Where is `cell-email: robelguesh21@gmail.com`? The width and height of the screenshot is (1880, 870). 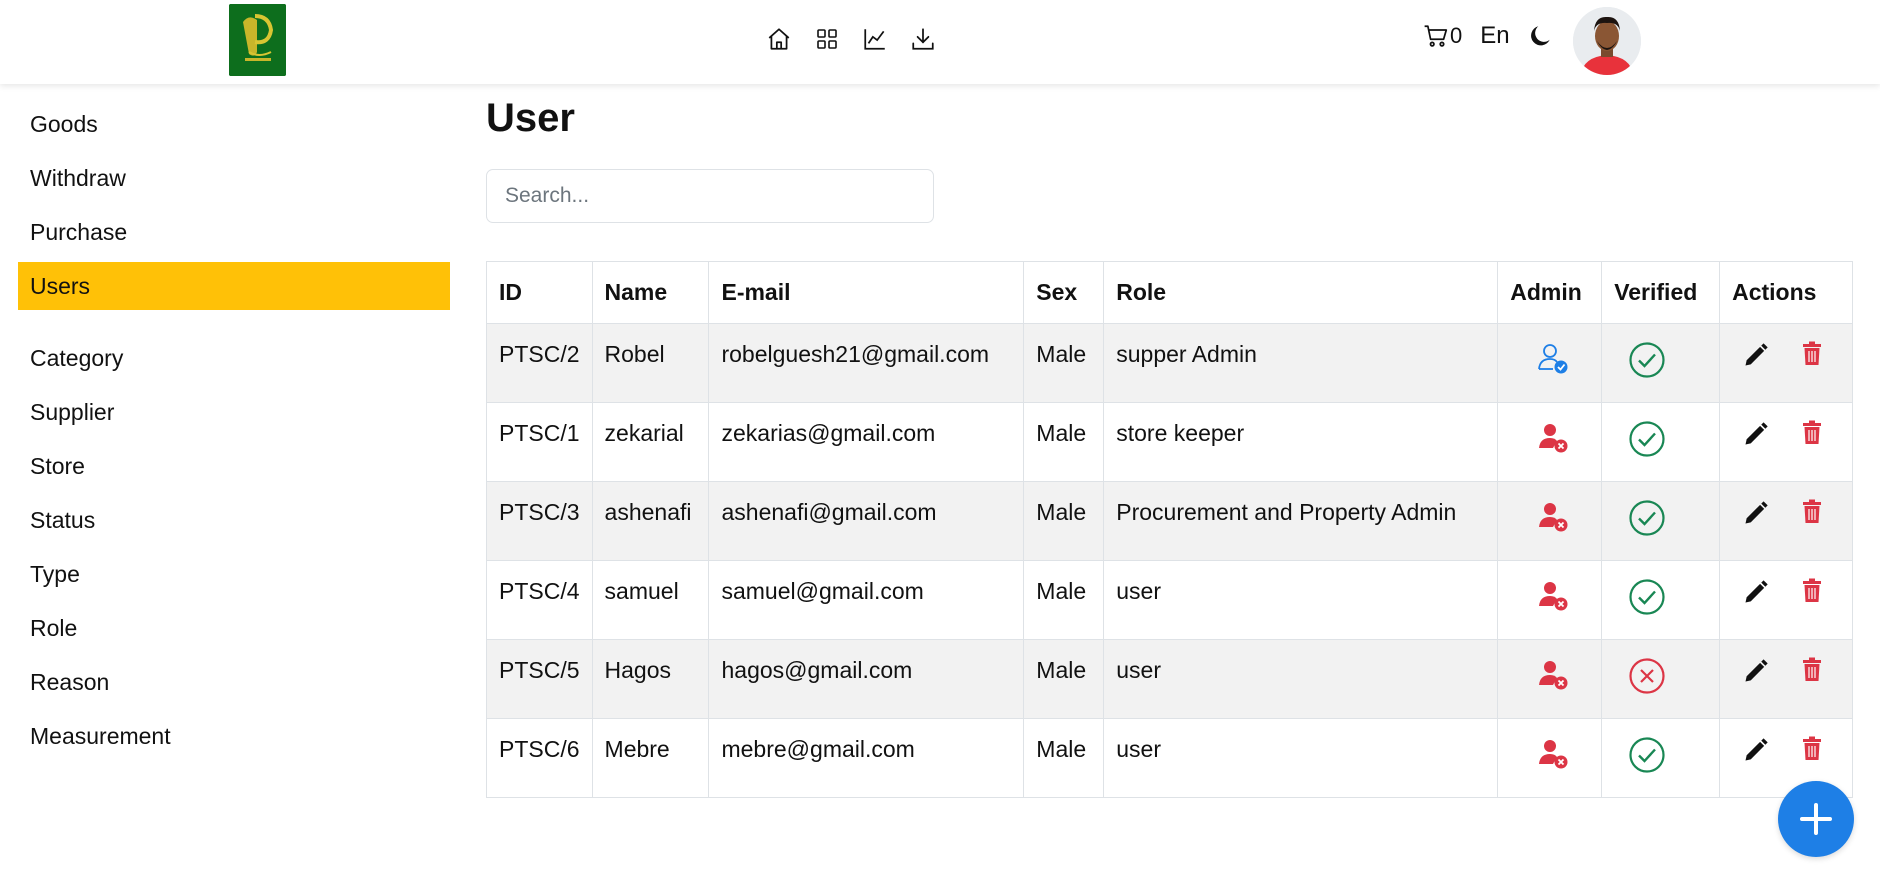 cell-email: robelguesh21@gmail.com is located at coordinates (866, 363).